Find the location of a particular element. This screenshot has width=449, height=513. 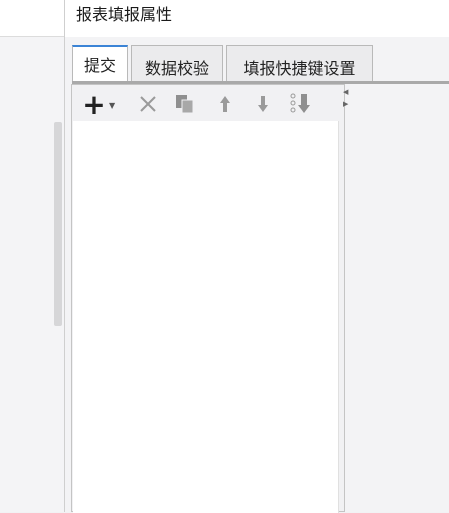

move-to-bottom-icon is located at coordinates (300, 103).